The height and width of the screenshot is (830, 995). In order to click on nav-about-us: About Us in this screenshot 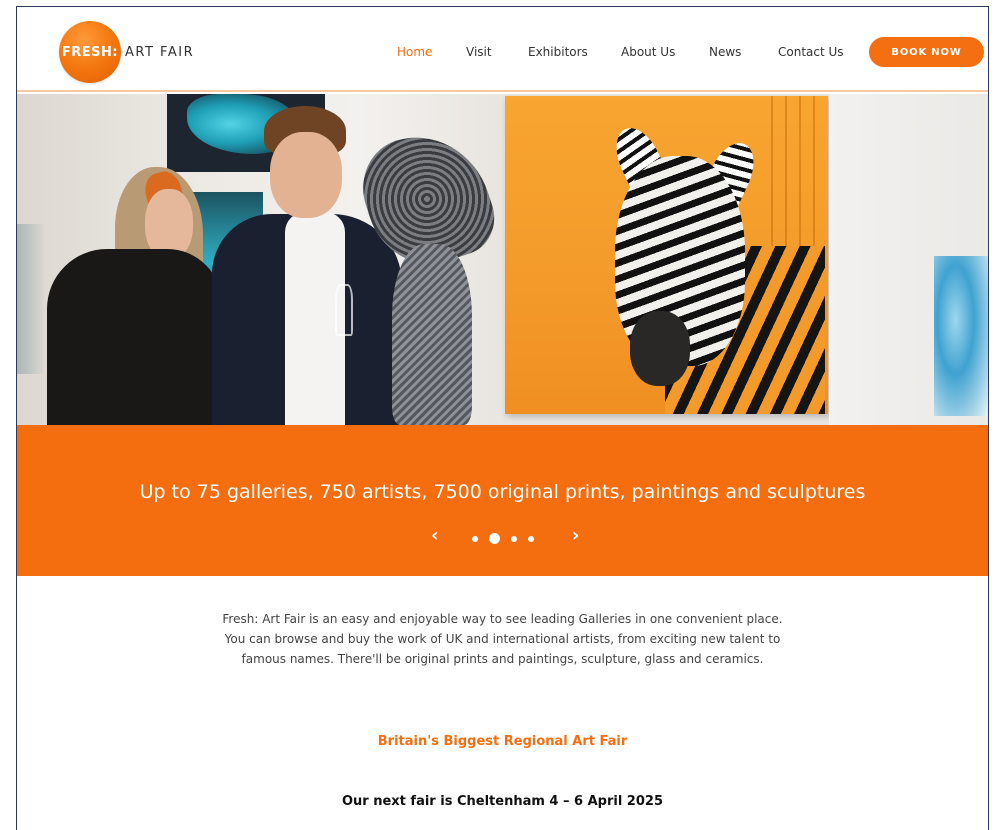, I will do `click(648, 52)`.